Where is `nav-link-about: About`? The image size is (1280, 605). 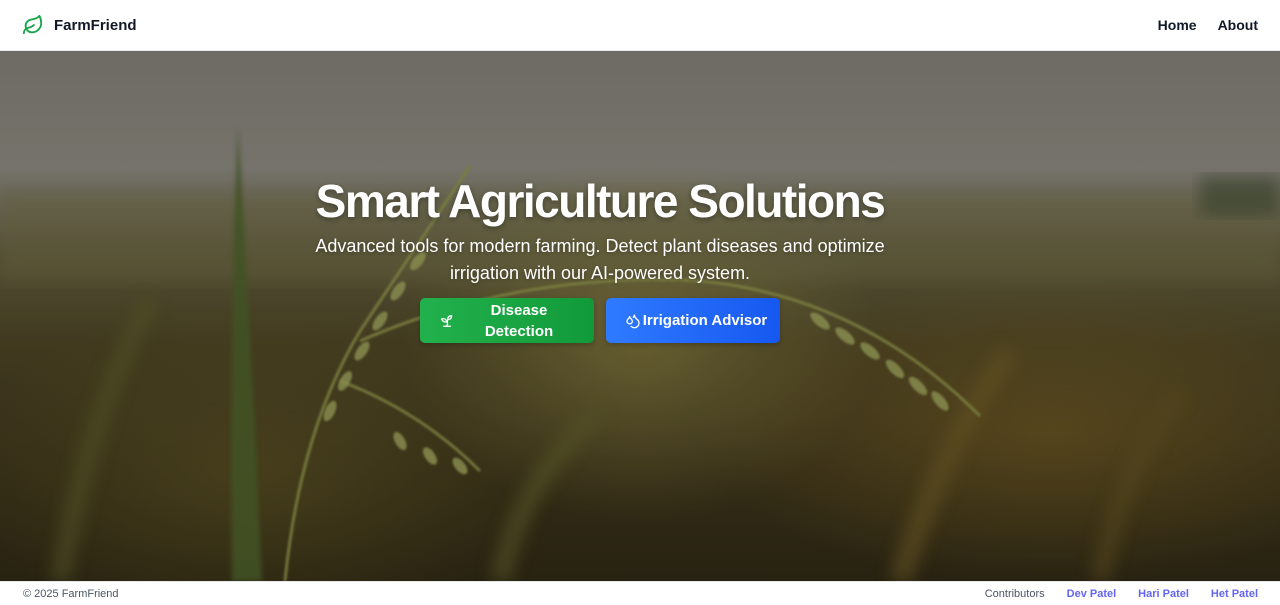 nav-link-about: About is located at coordinates (1238, 25).